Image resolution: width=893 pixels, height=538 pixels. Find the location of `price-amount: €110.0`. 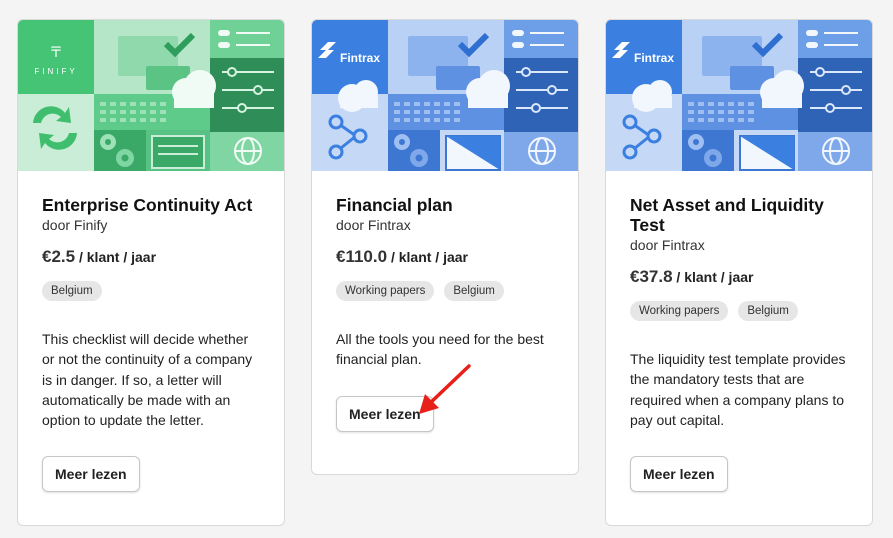

price-amount: €110.0 is located at coordinates (362, 256).